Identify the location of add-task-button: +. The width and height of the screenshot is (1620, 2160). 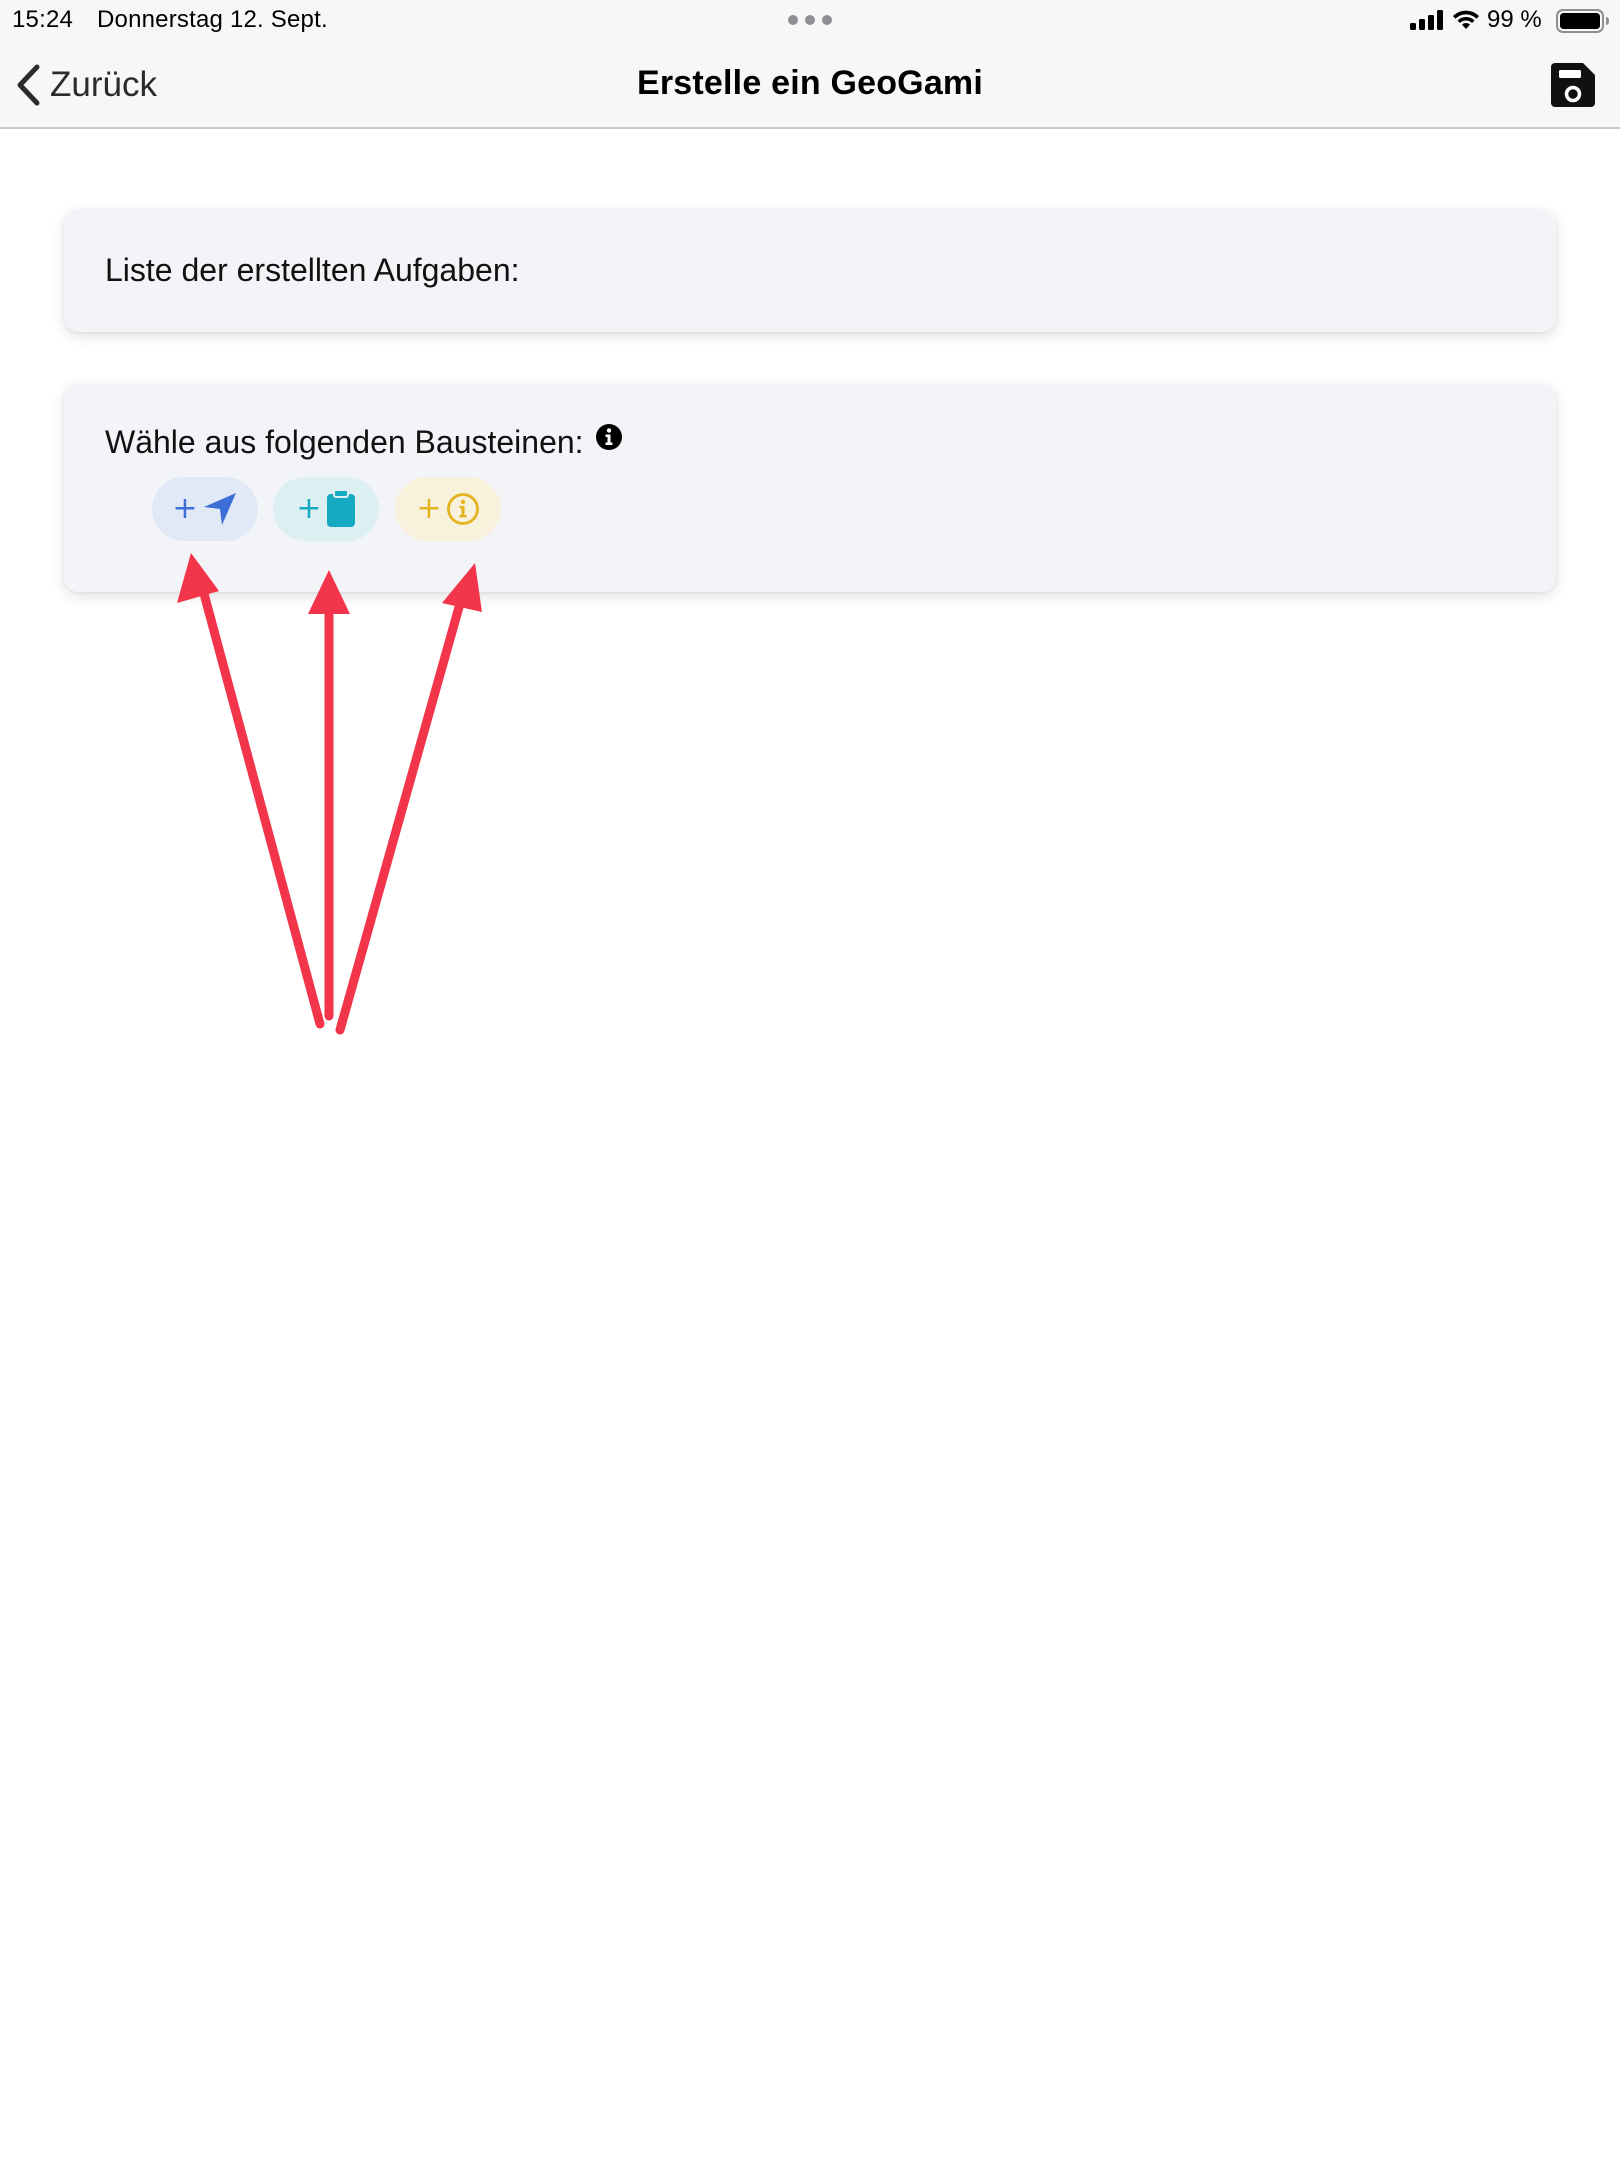
(326, 509).